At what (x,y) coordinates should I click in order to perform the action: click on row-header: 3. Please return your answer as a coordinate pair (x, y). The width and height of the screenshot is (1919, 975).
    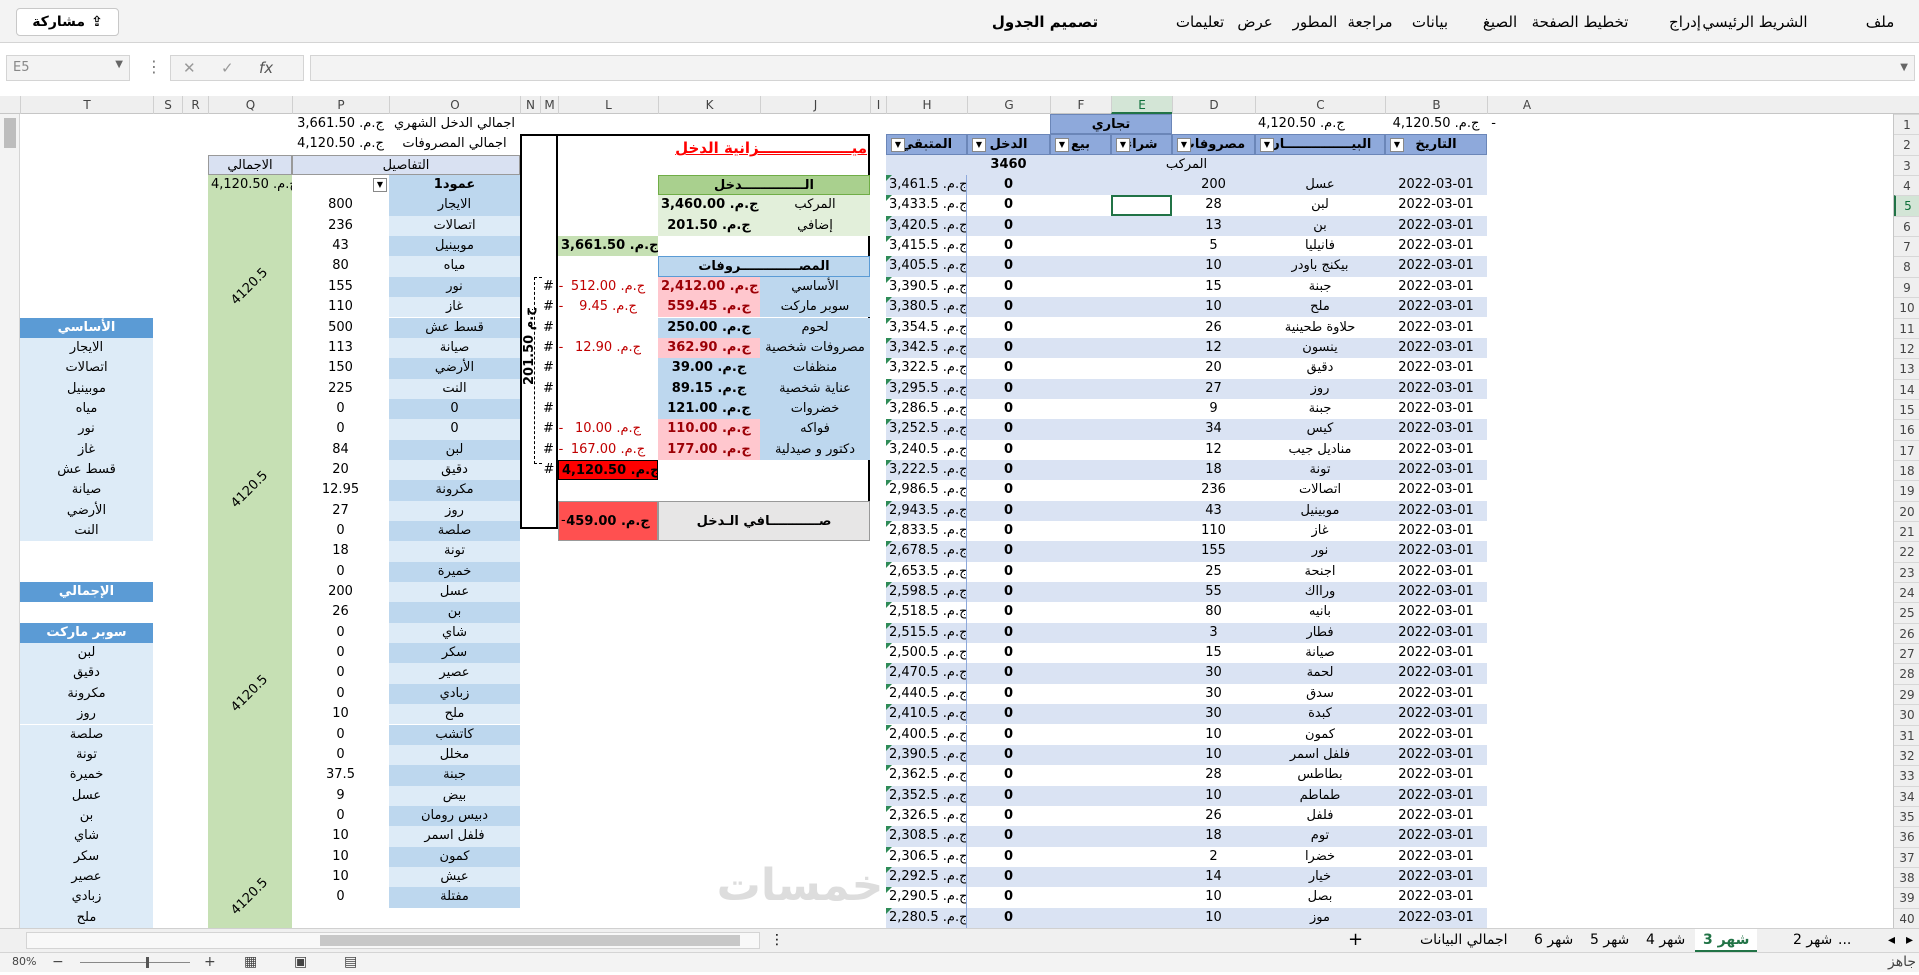
    Looking at the image, I should click on (1906, 164).